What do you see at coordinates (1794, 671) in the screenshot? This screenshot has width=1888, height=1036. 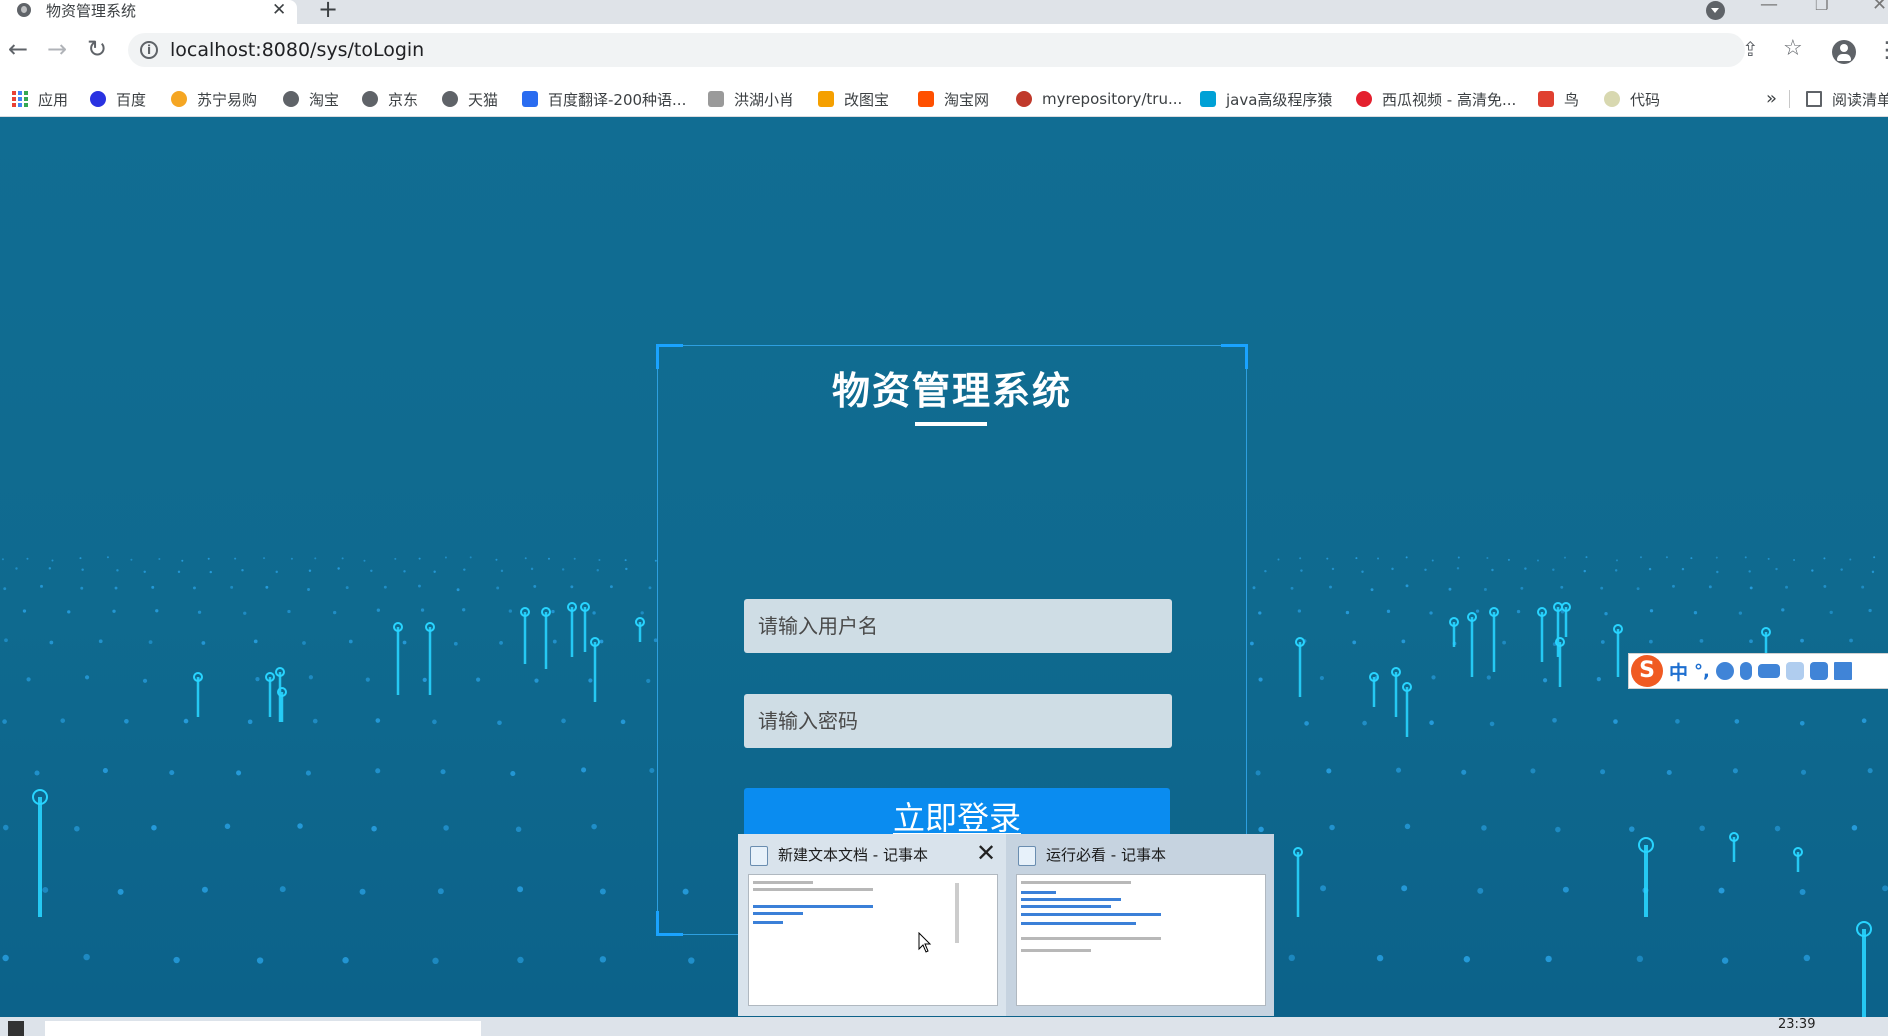 I see `user-icon` at bounding box center [1794, 671].